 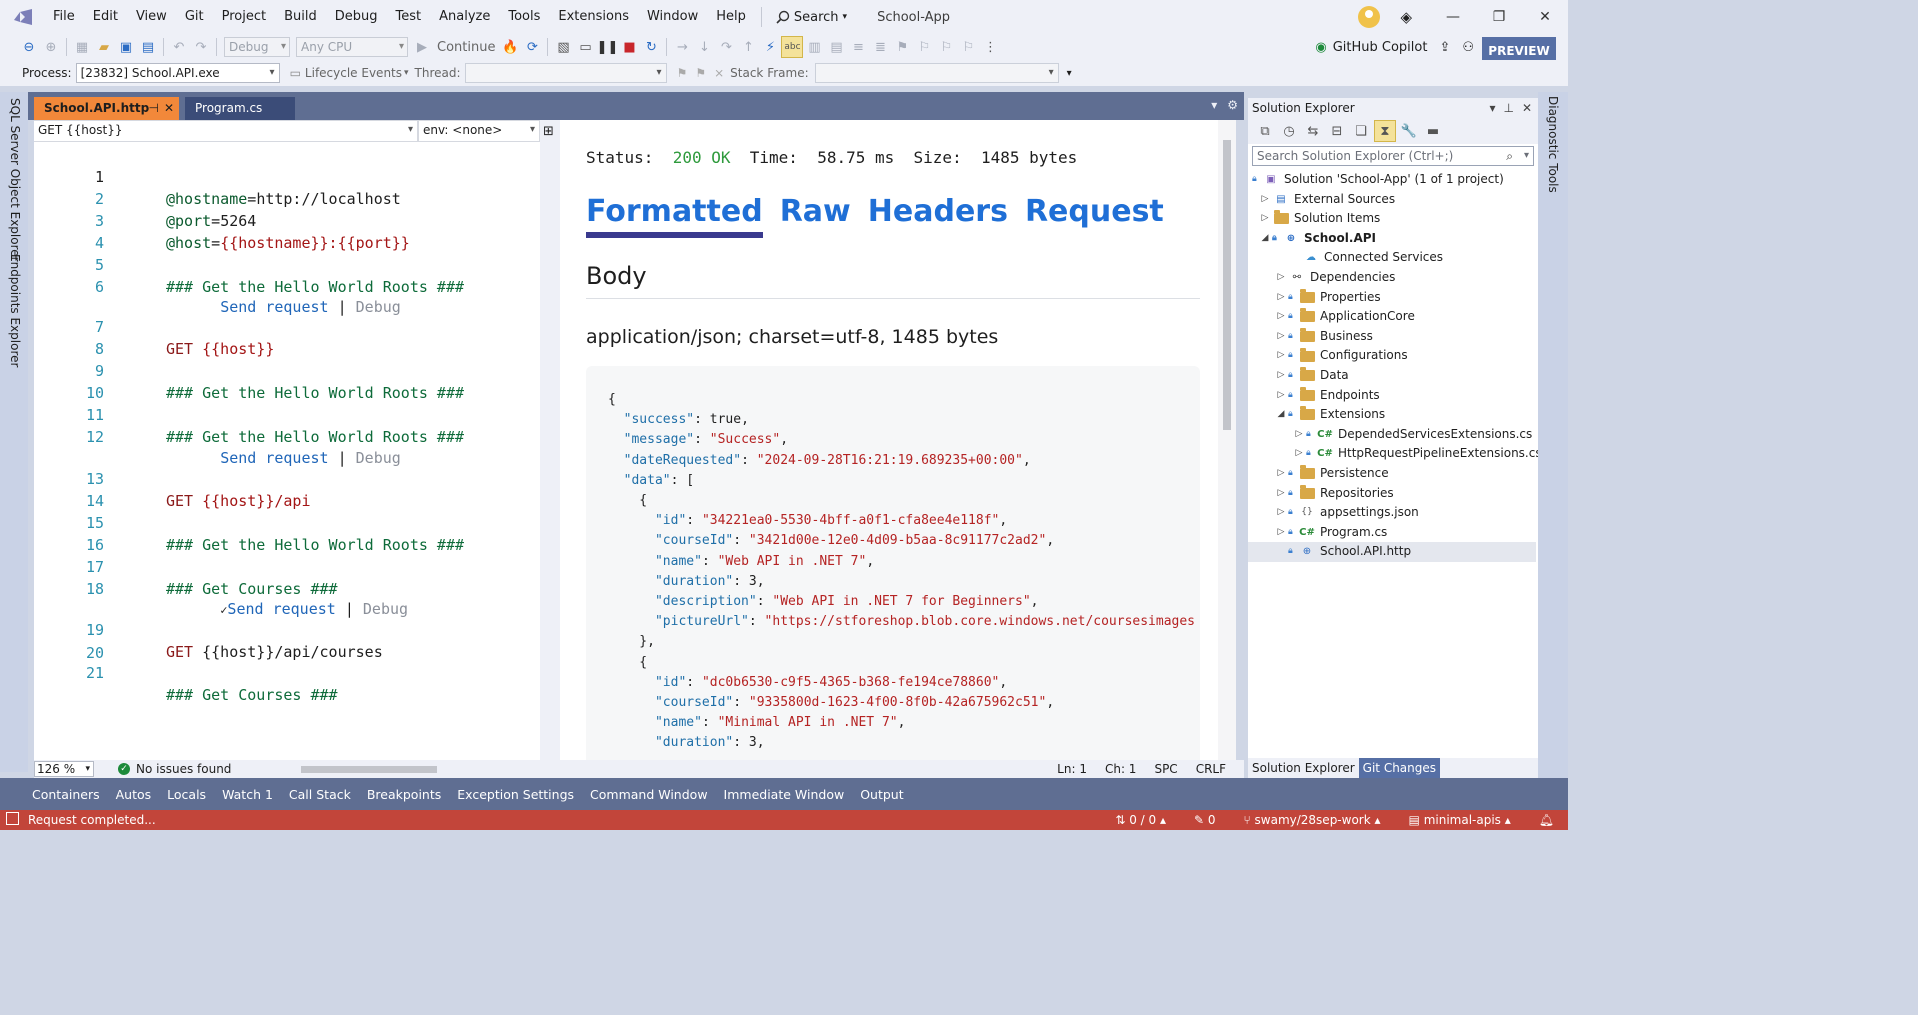 What do you see at coordinates (1331, 474) in the screenshot?
I see `tree-node-persistence: ▷ 🔒︎ Persistence` at bounding box center [1331, 474].